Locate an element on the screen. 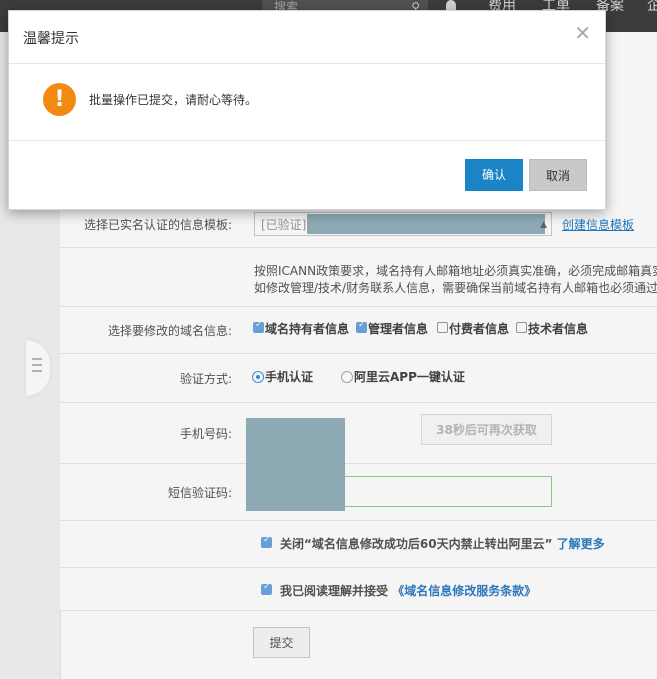 The image size is (657, 679). dialog-message: 批量操作已提交，请耐心等待。 is located at coordinates (173, 100).